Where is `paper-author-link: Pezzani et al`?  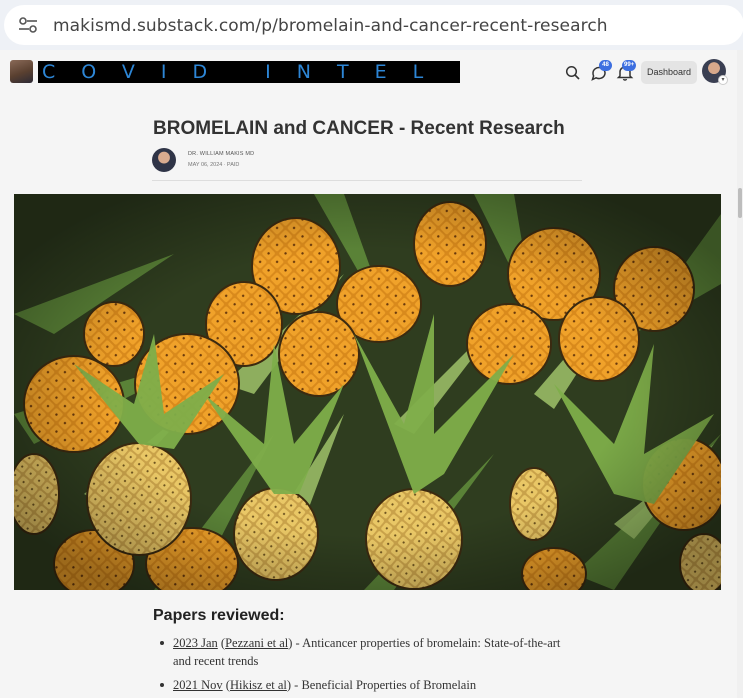 paper-author-link: Pezzani et al is located at coordinates (256, 643).